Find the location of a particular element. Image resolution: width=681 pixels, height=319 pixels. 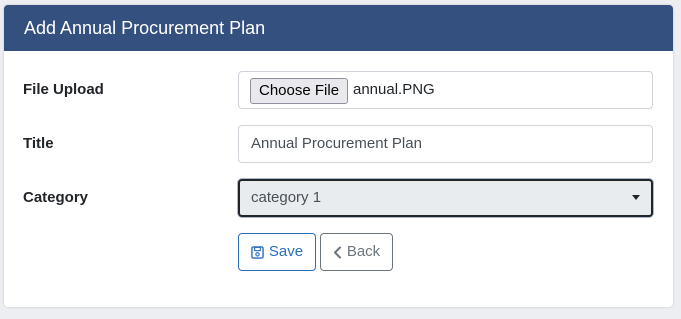

selected-file-name: annual.PNG is located at coordinates (394, 89).